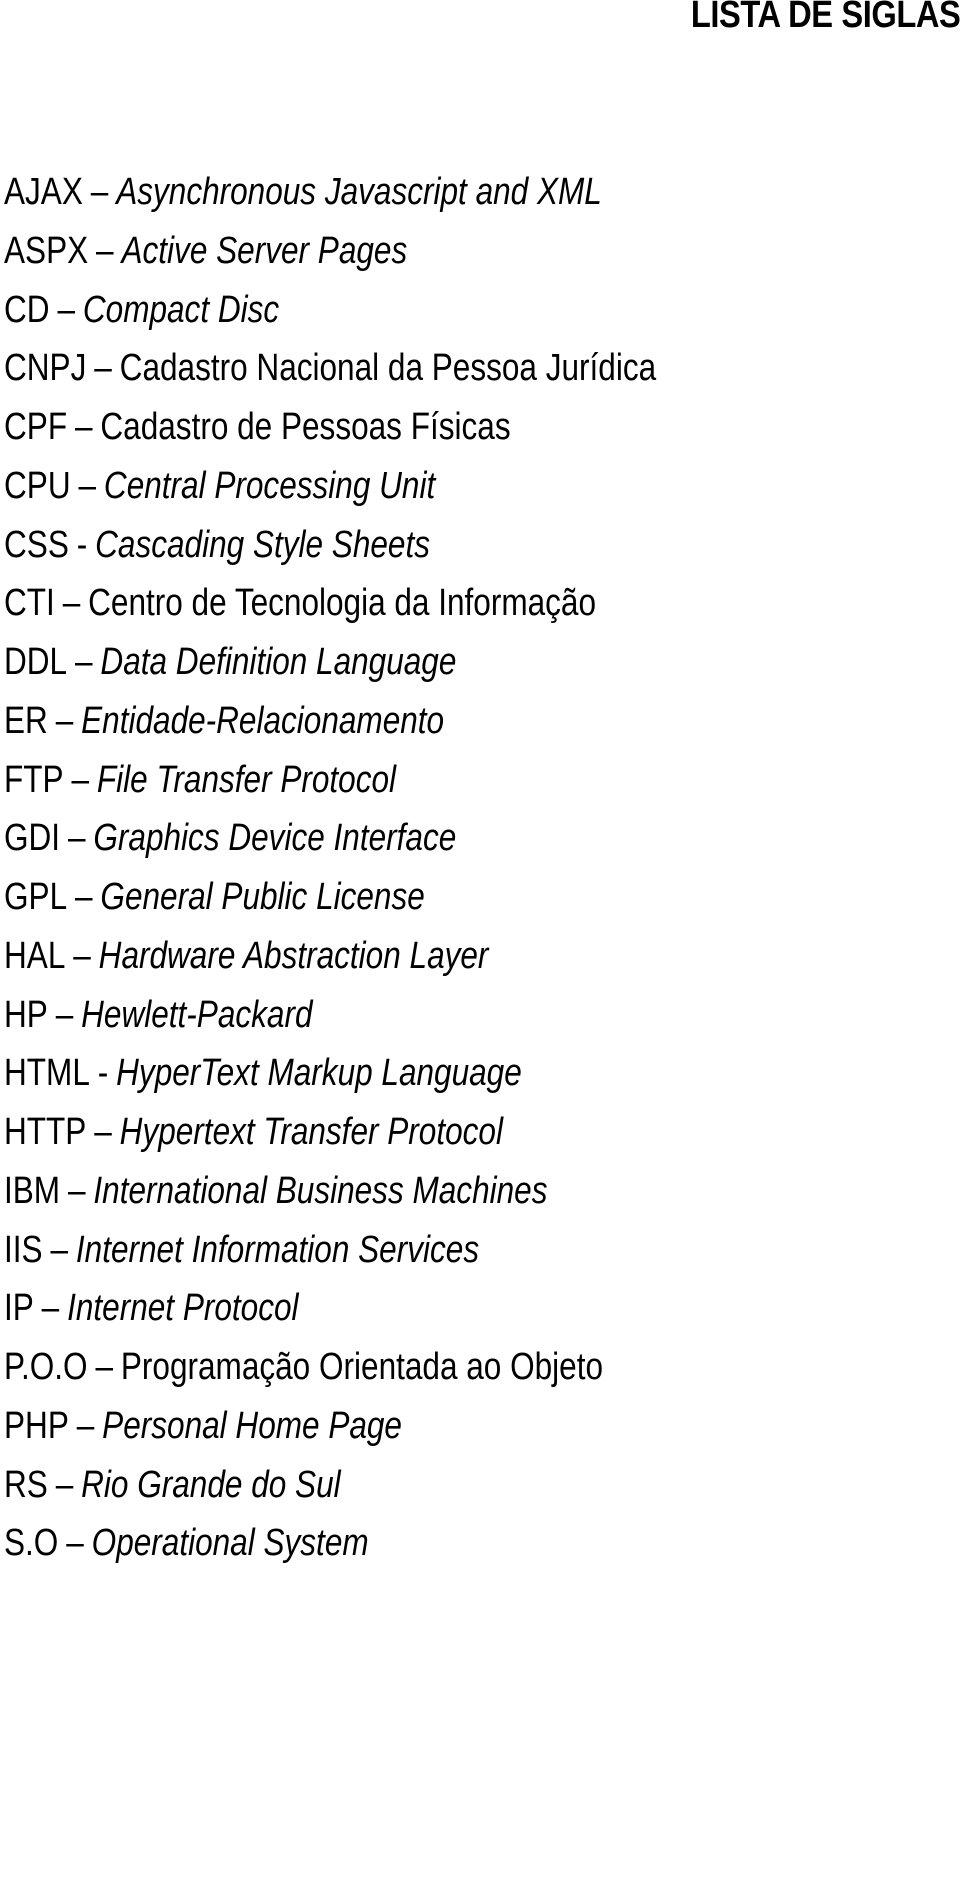 Image resolution: width=960 pixels, height=1900 pixels. Describe the element at coordinates (45, 368) in the screenshot. I see `acronym-abbreviation: CNPJ` at that location.